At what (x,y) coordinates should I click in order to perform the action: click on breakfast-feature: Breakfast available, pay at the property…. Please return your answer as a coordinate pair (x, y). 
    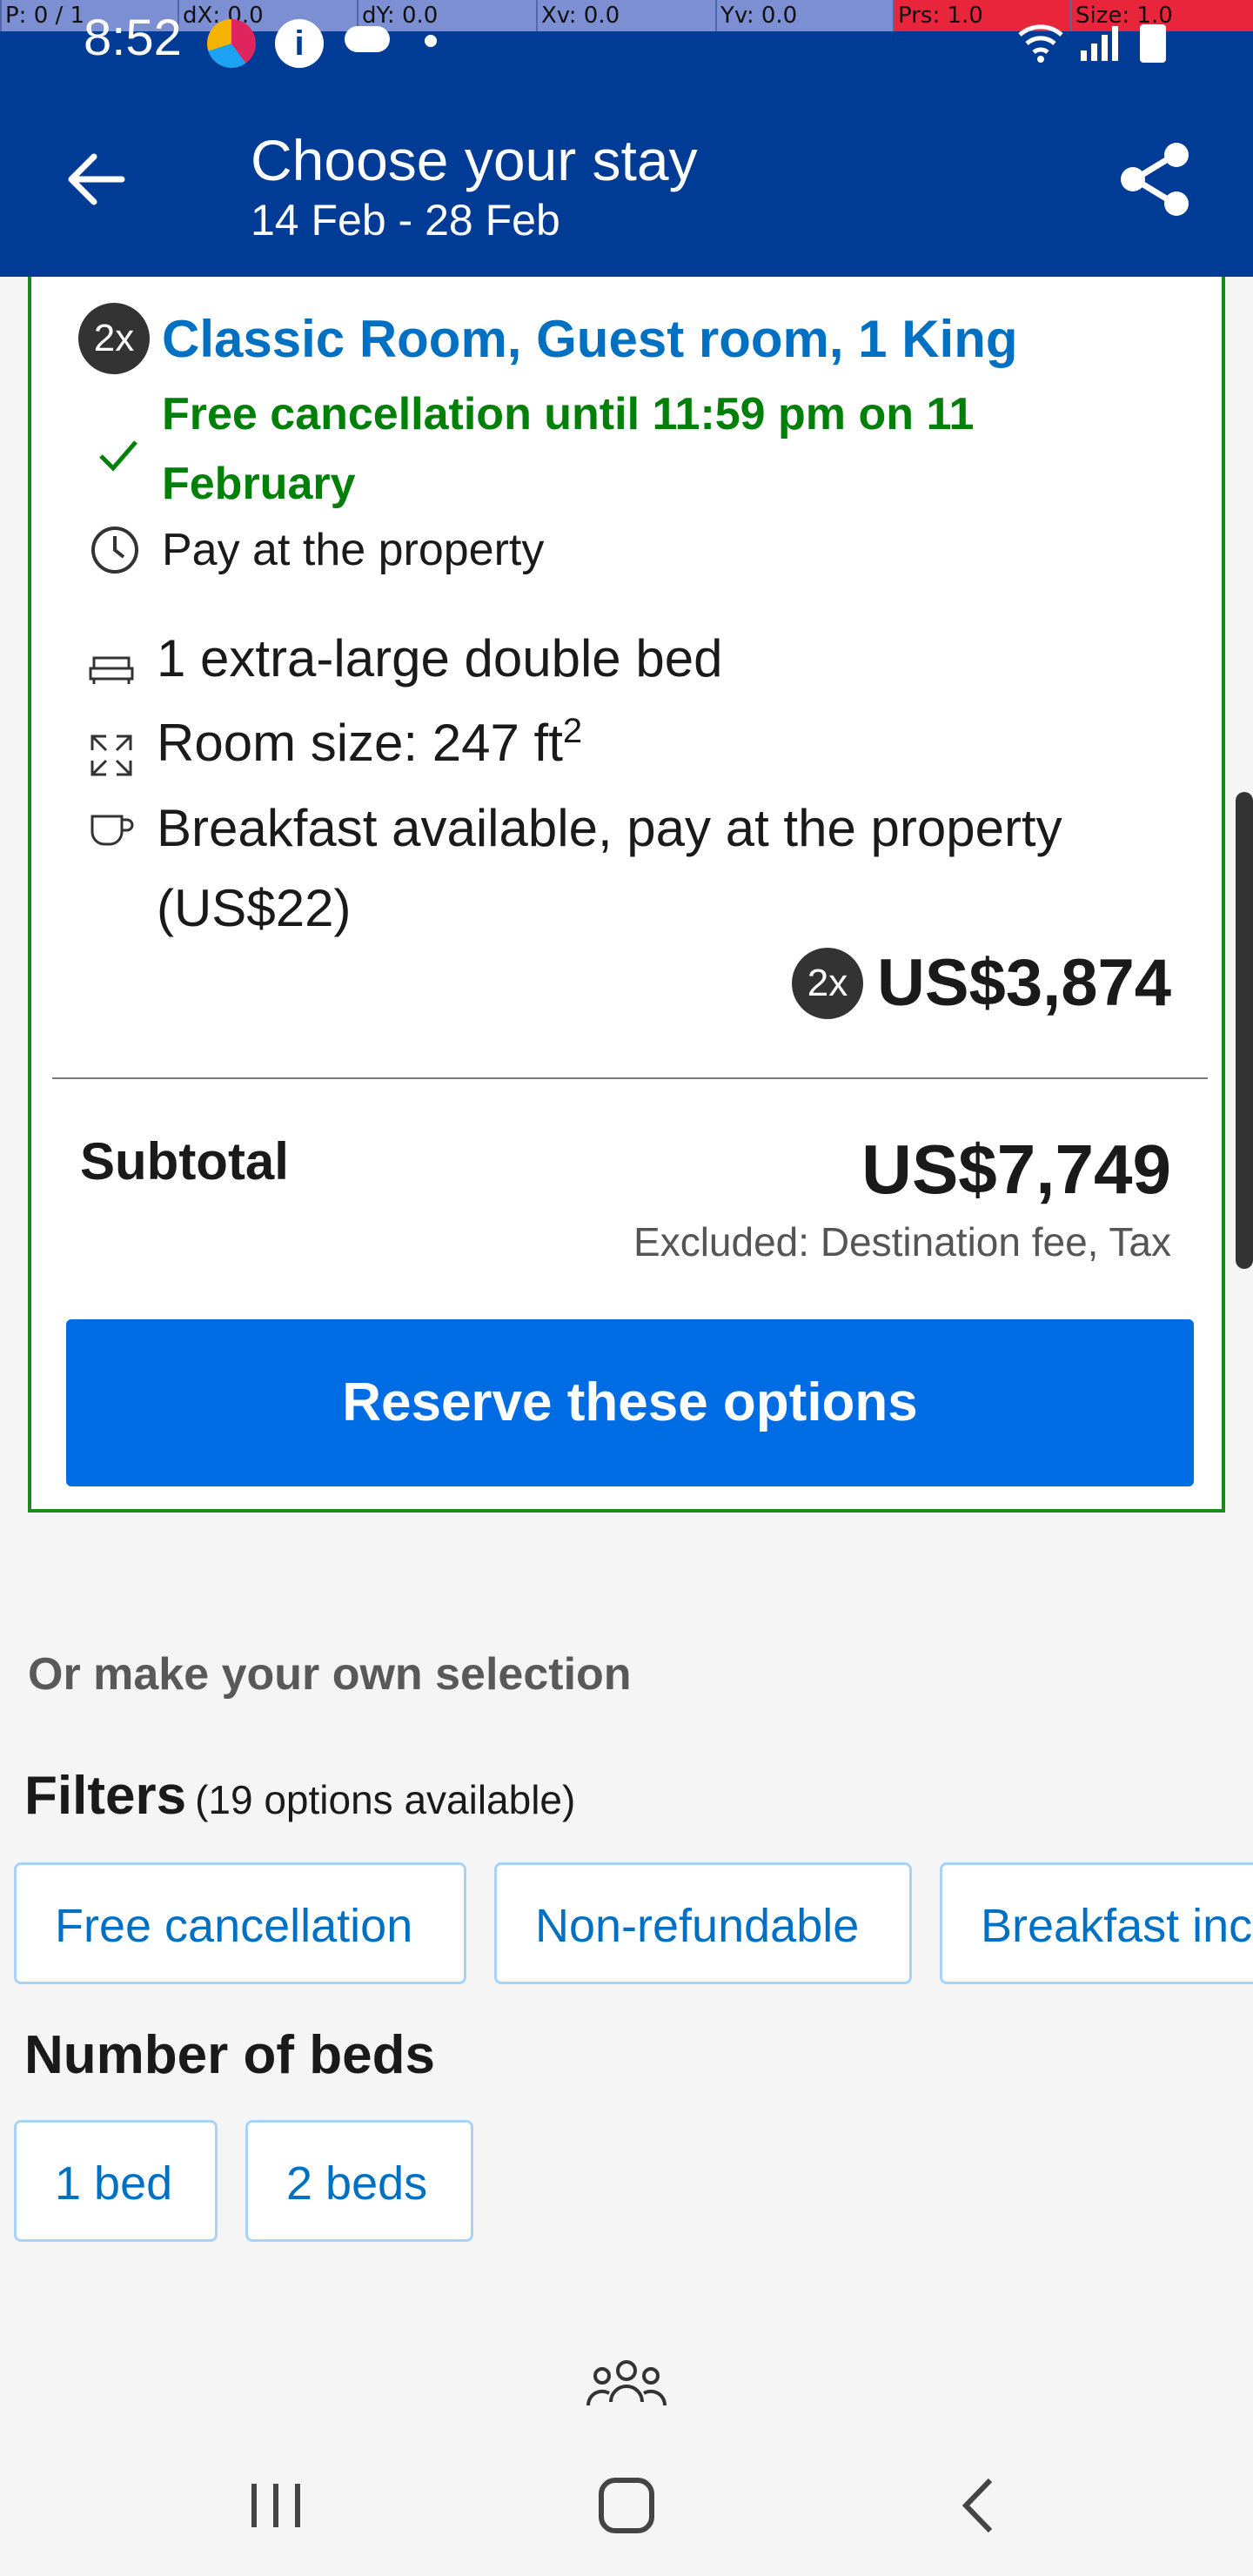
    Looking at the image, I should click on (609, 868).